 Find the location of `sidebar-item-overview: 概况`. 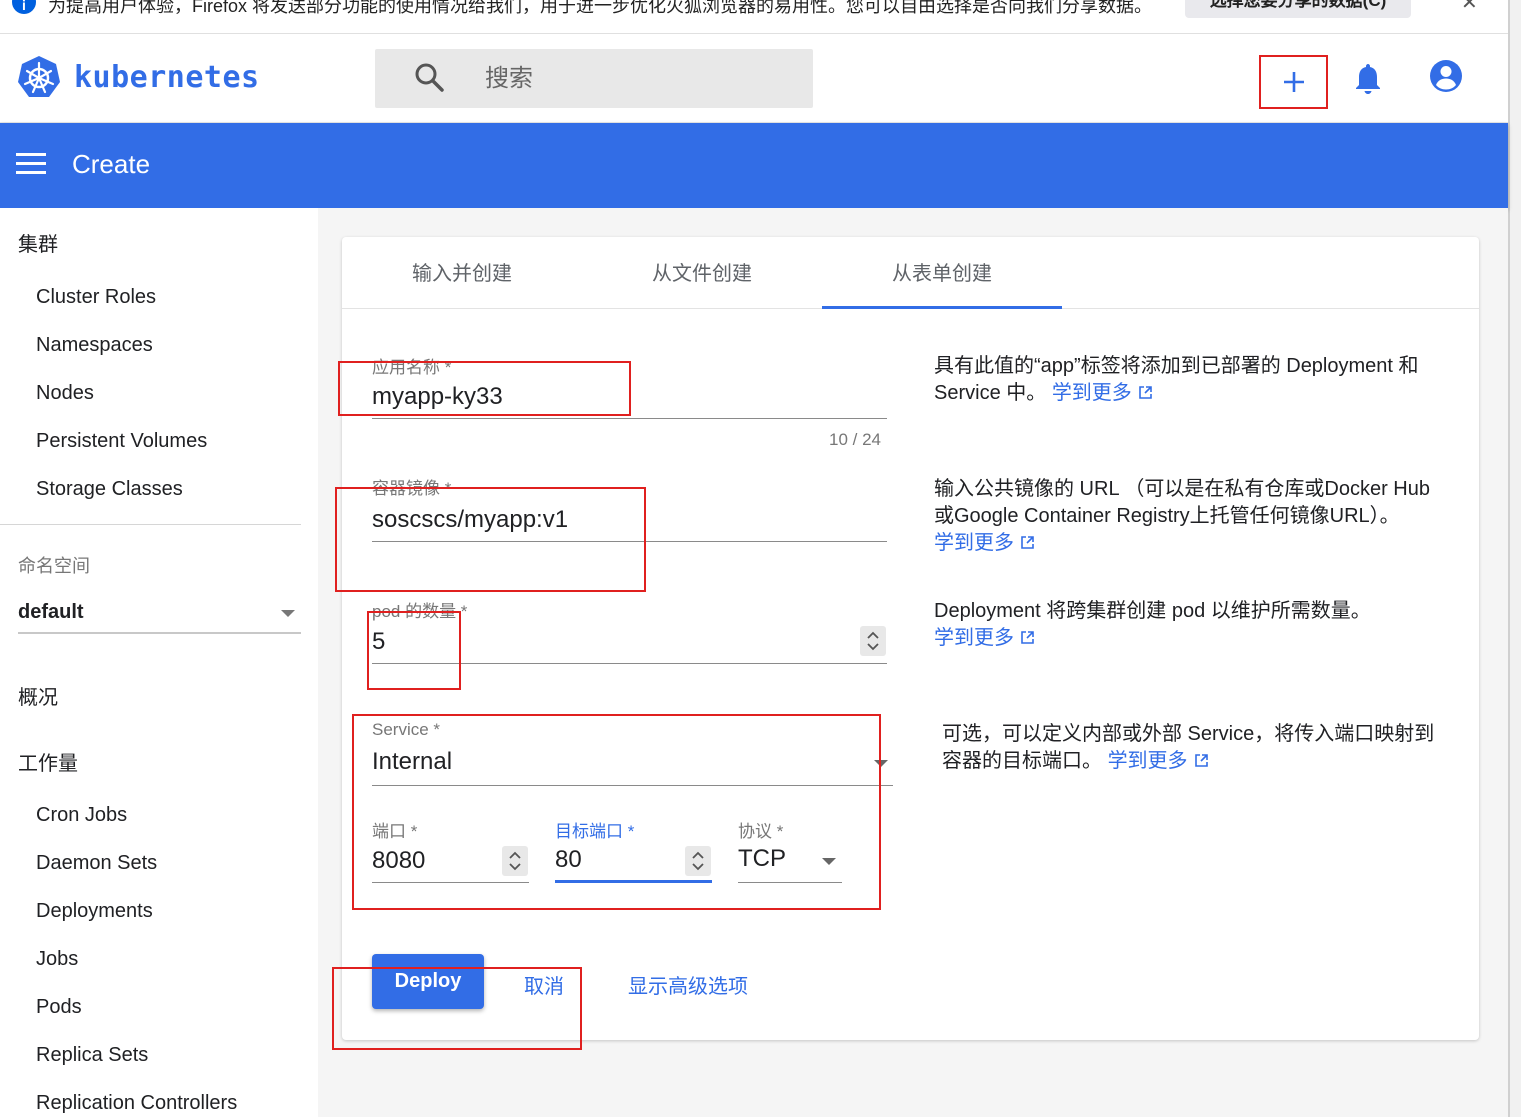

sidebar-item-overview: 概况 is located at coordinates (38, 695).